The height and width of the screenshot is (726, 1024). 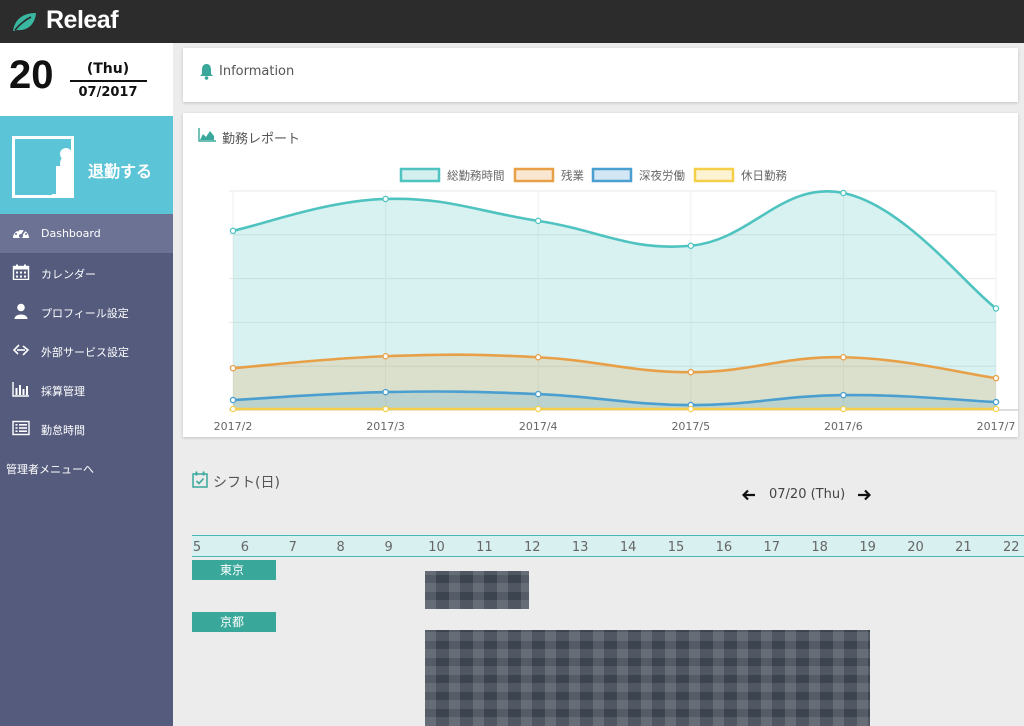 What do you see at coordinates (724, 547) in the screenshot?
I see `hour-label: 16` at bounding box center [724, 547].